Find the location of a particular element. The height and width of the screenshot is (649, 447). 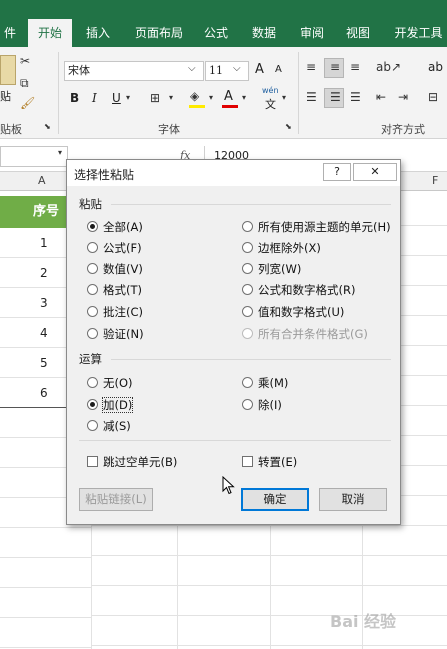

tab-data: 数据 is located at coordinates (264, 33).